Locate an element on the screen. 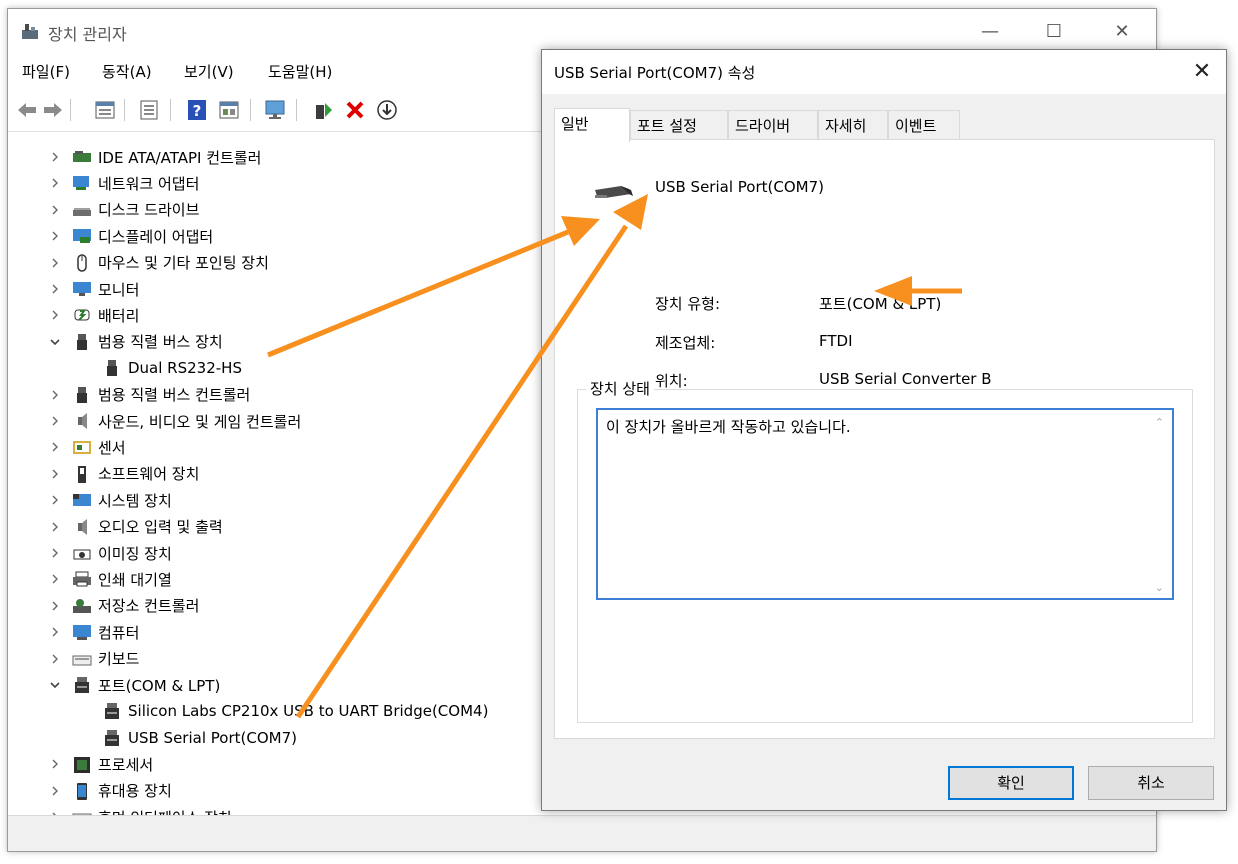 The image size is (1238, 864). tree-device-item: USB Serial Port(COM7) is located at coordinates (199, 738).